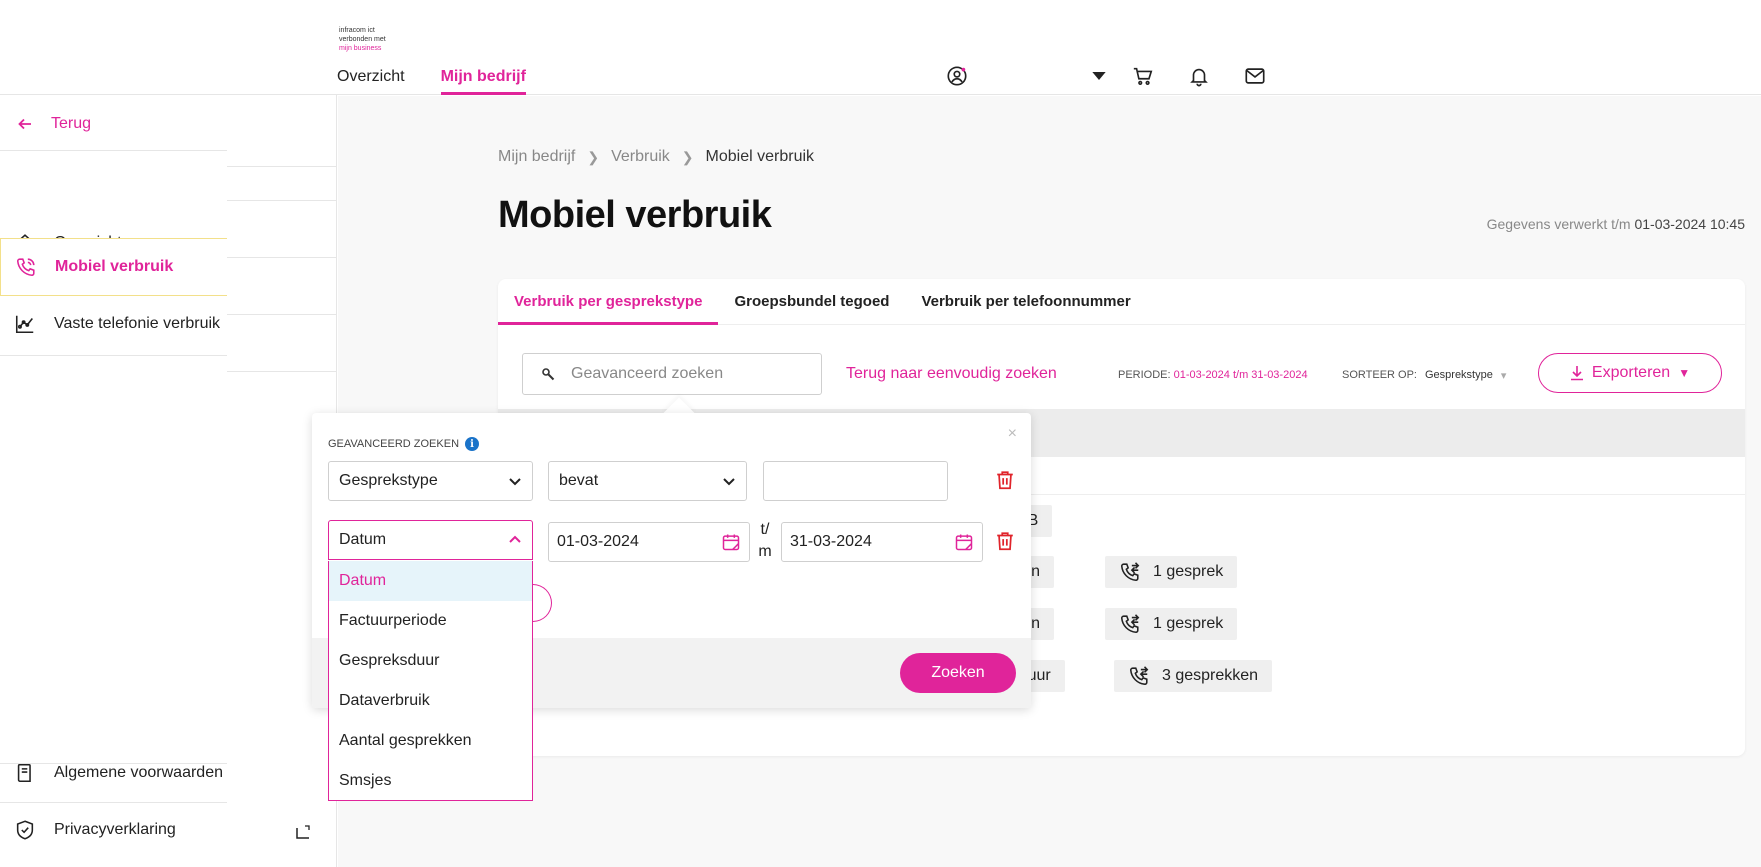 Image resolution: width=1761 pixels, height=867 pixels. I want to click on dropdown-option-factuurperiode: Factuurperiode, so click(430, 621).